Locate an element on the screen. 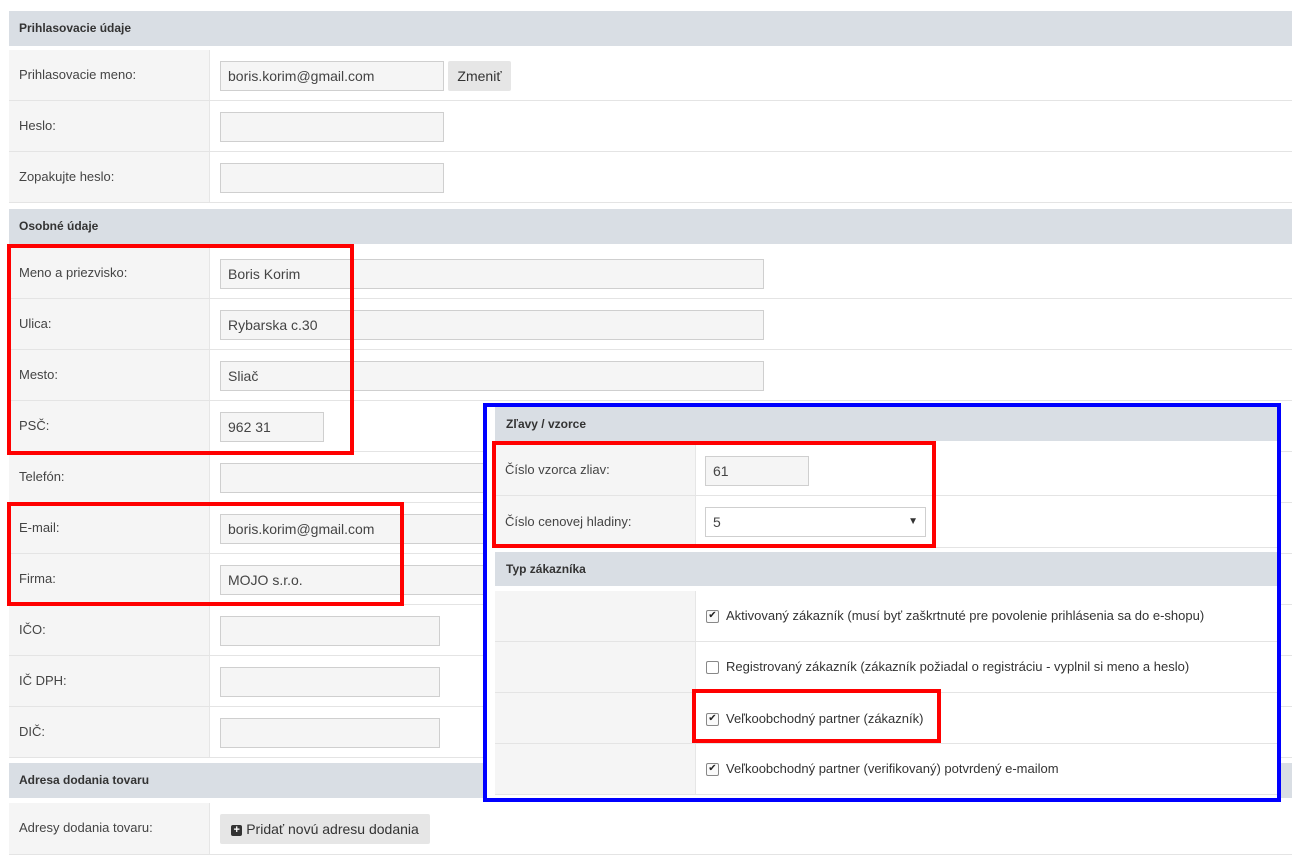 The height and width of the screenshot is (858, 1292). row-password-repeat: Zopakujte heslo: is located at coordinates (650, 177).